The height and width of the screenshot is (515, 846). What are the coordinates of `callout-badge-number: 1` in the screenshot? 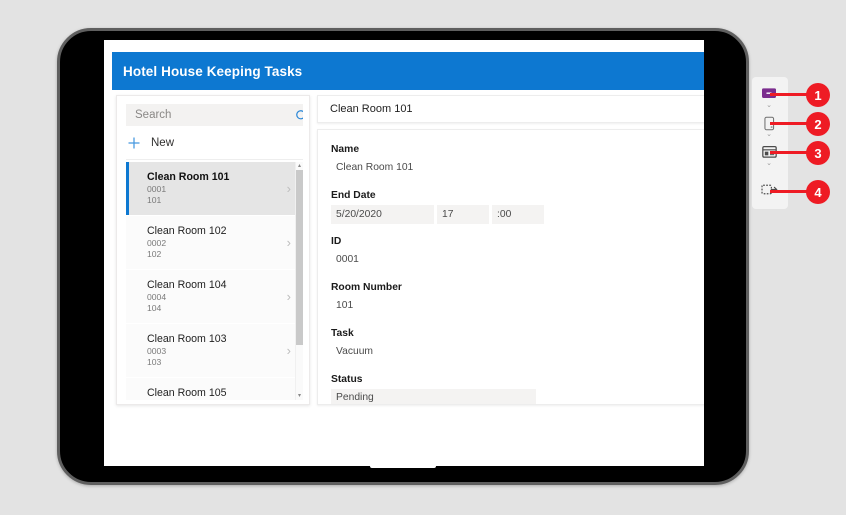 It's located at (818, 95).